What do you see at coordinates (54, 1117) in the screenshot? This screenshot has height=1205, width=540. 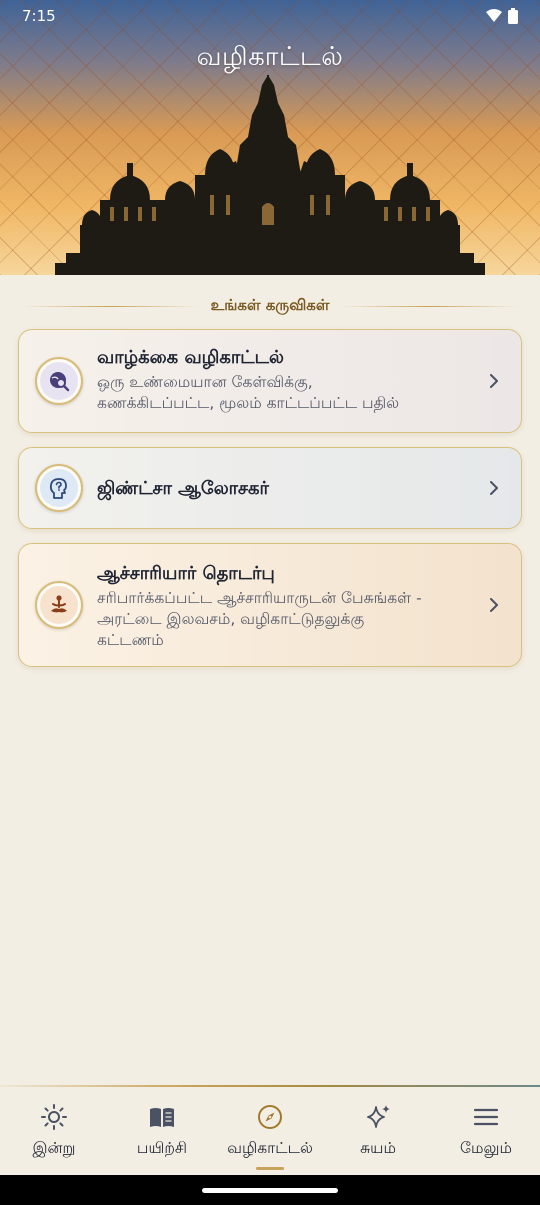 I see `sun-icon` at bounding box center [54, 1117].